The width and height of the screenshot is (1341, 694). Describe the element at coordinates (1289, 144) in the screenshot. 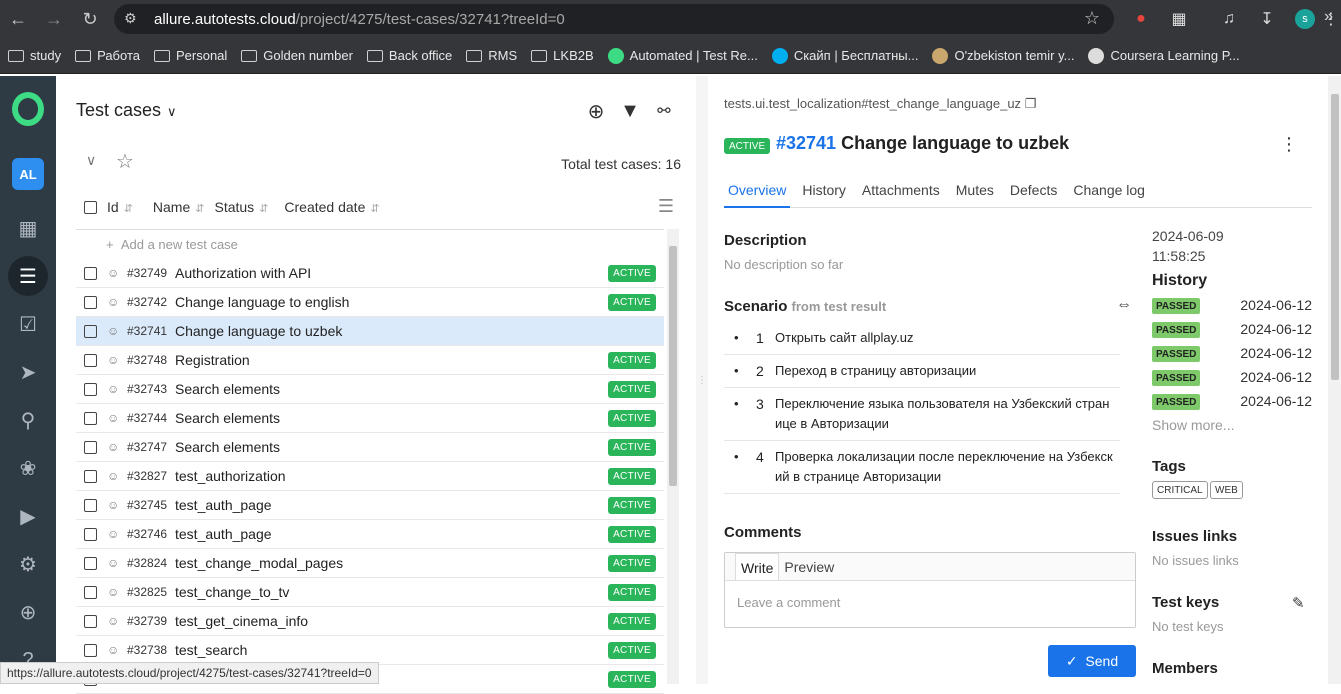

I see `more-actions-icon: ⋮` at that location.